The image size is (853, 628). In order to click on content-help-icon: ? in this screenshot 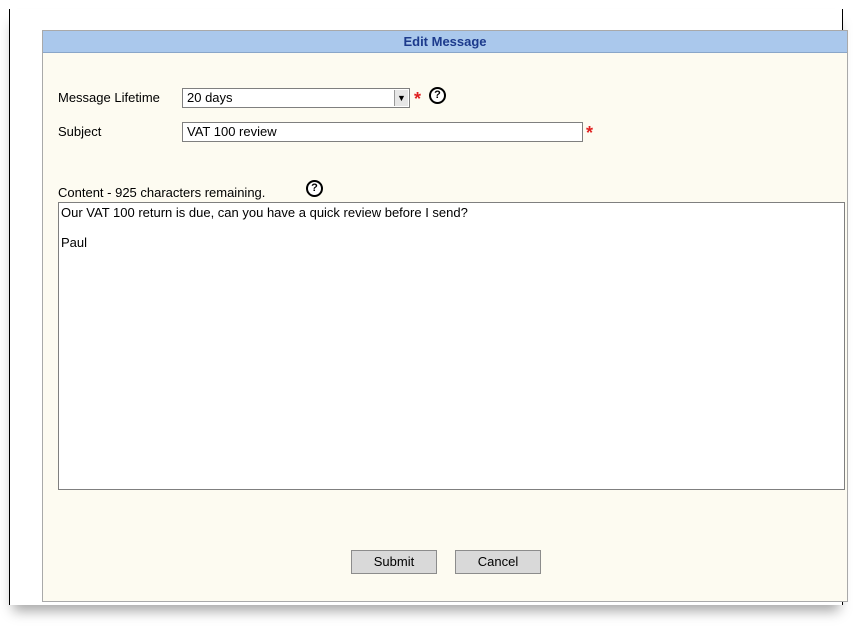, I will do `click(314, 188)`.